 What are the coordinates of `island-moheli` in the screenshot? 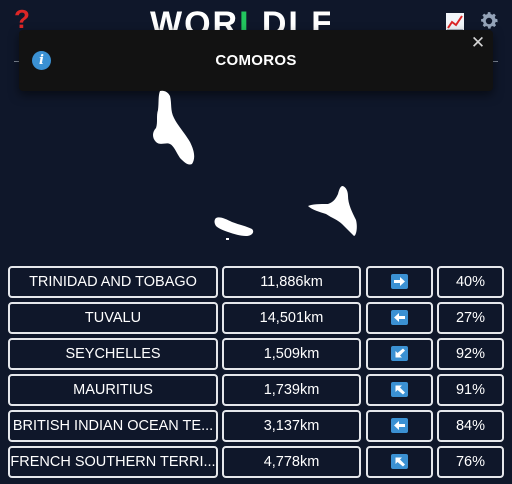 It's located at (234, 226).